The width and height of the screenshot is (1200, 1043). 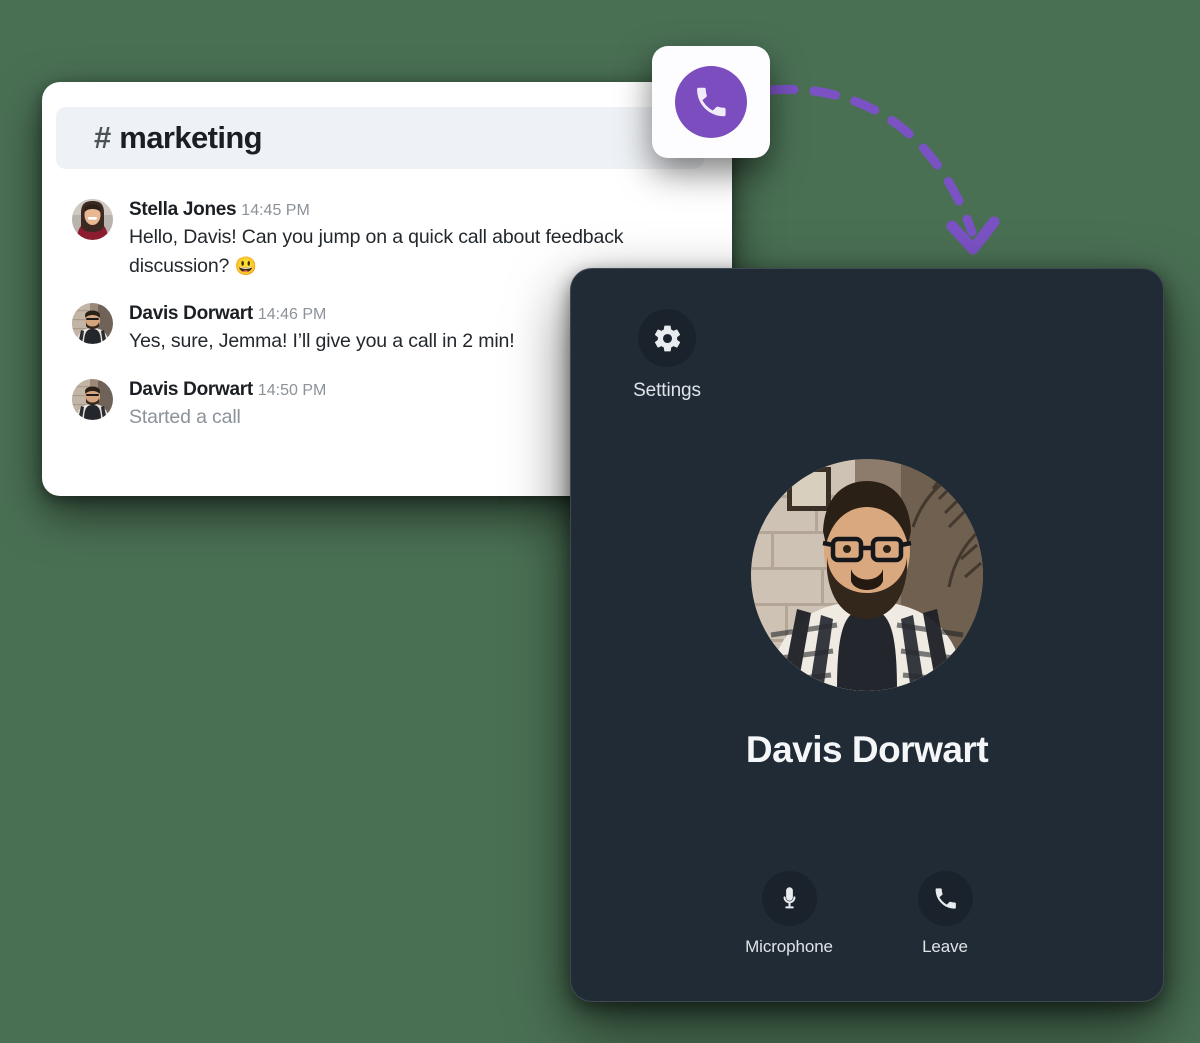 I want to click on message-time: 14:45 PM, so click(x=275, y=210).